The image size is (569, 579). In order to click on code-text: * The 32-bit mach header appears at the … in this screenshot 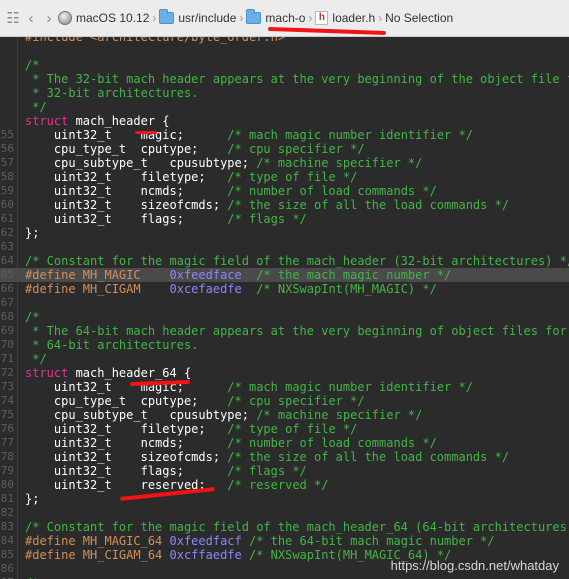, I will do `click(297, 79)`.